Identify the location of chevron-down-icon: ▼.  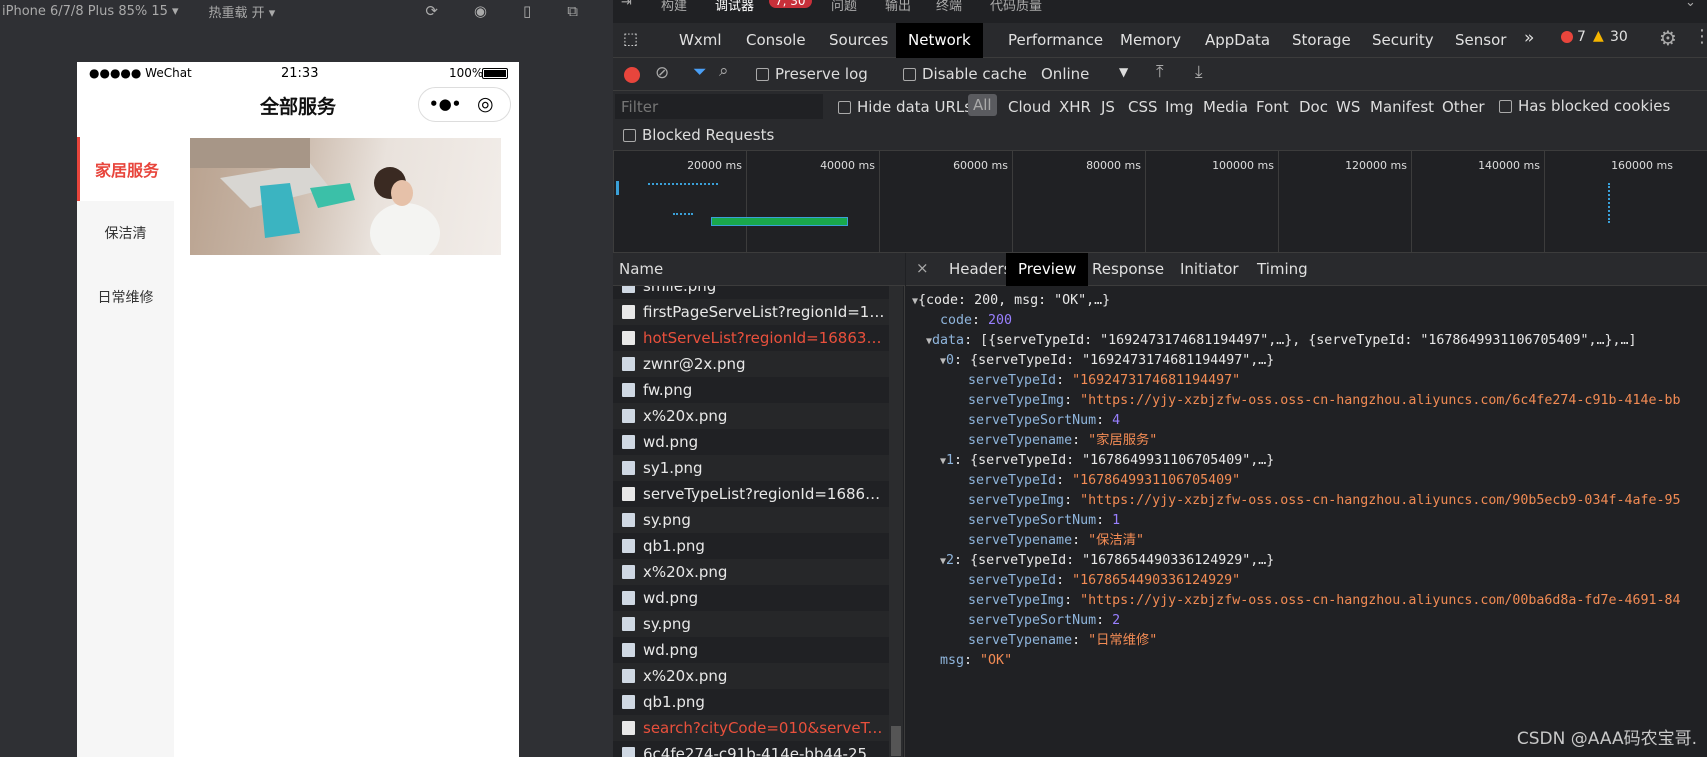
(1123, 72).